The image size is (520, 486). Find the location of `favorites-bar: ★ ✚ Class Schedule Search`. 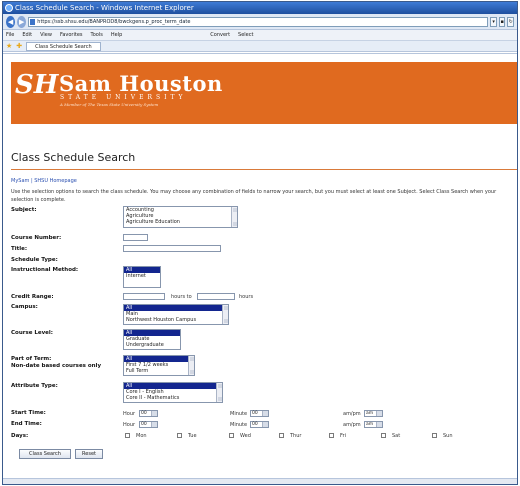

favorites-bar: ★ ✚ Class Schedule Search is located at coordinates (260, 46).